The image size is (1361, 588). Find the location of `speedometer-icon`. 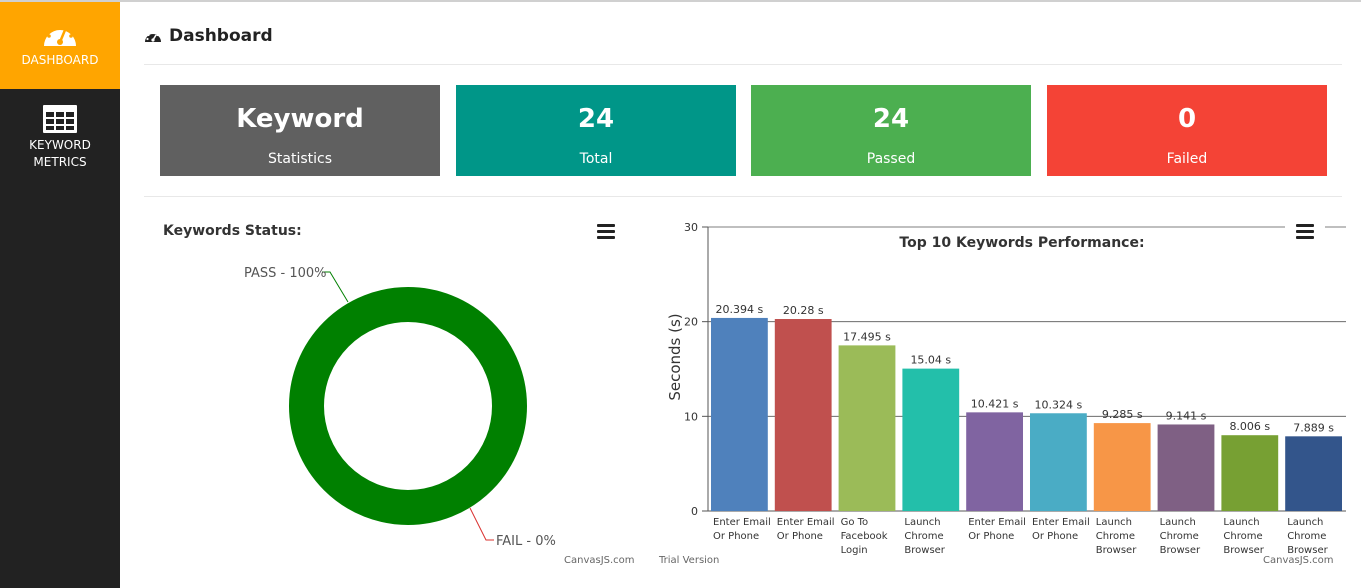

speedometer-icon is located at coordinates (60, 35).